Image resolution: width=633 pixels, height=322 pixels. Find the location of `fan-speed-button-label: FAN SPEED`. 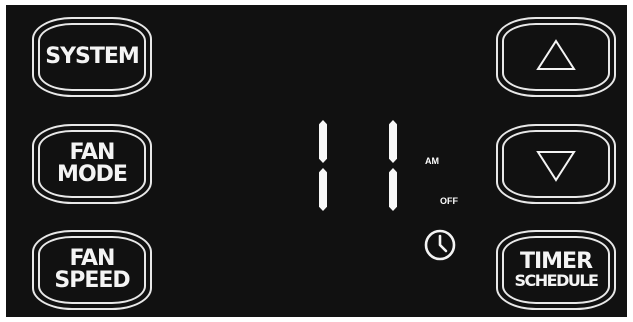

fan-speed-button-label: FAN SPEED is located at coordinates (92, 269).